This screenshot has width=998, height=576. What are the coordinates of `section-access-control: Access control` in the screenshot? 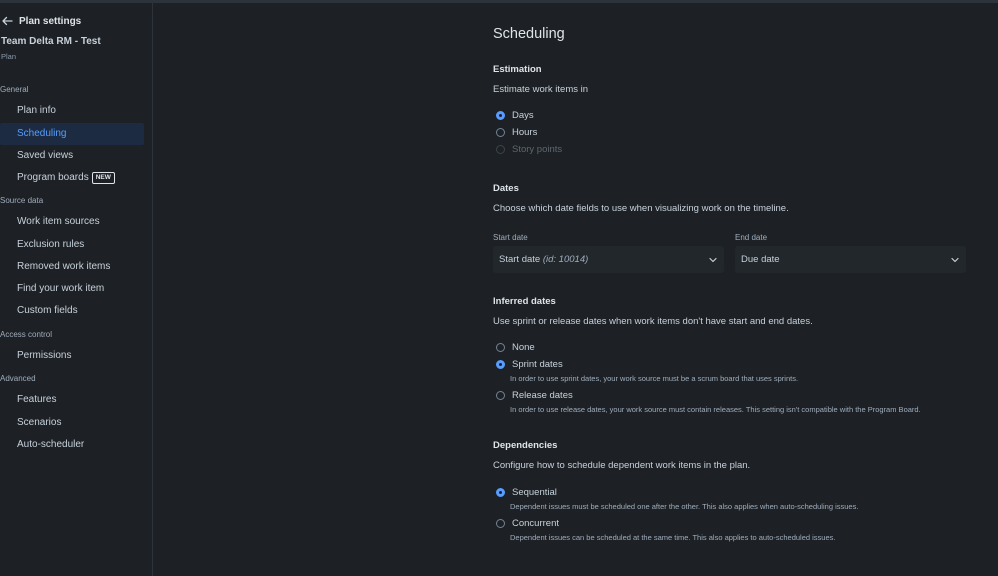 It's located at (26, 334).